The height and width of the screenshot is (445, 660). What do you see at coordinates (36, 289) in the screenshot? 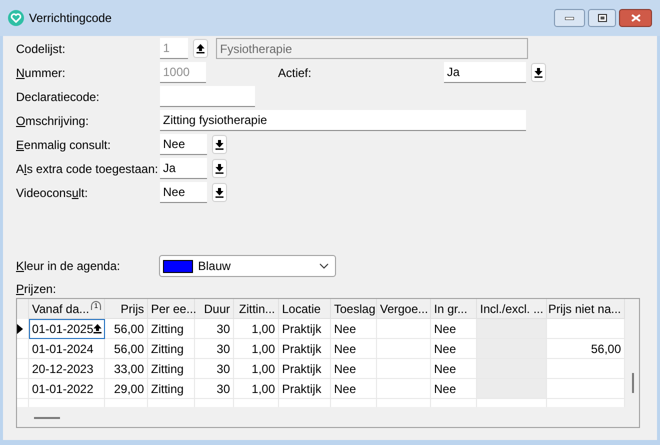
I see `section-label: Prijzen:` at bounding box center [36, 289].